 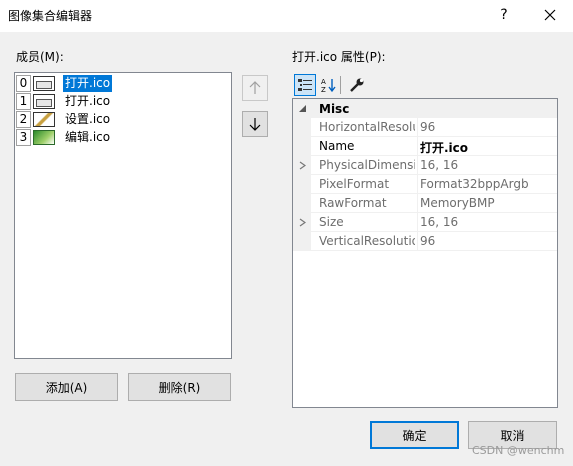 What do you see at coordinates (425, 108) in the screenshot?
I see `category-row: Misc` at bounding box center [425, 108].